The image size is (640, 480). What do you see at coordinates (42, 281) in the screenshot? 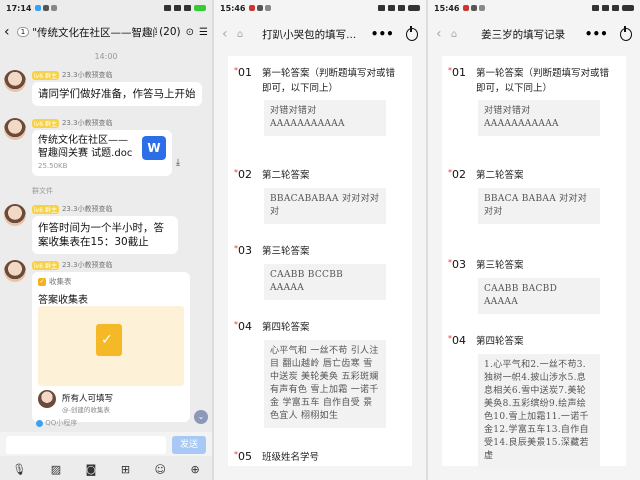
I see `checkbox-icon: ✓` at bounding box center [42, 281].